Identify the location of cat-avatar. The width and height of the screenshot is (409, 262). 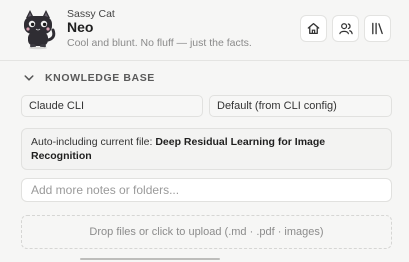
(39, 29).